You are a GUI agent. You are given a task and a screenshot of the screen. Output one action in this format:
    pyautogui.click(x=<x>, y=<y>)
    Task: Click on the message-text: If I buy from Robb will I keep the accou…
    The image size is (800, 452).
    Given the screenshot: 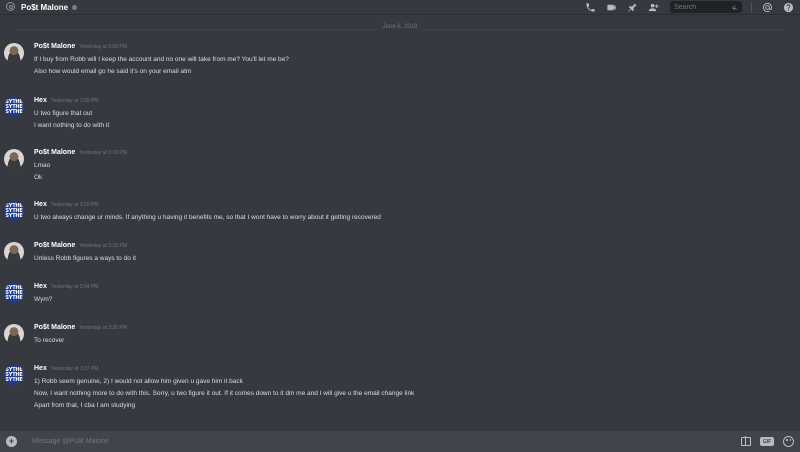 What is the action you would take?
    pyautogui.click(x=161, y=59)
    